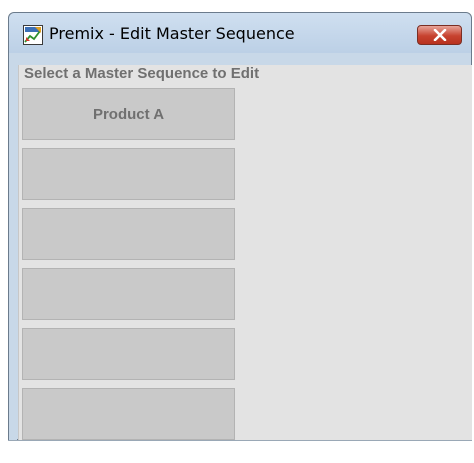 The width and height of the screenshot is (474, 463). Describe the element at coordinates (240, 440) in the screenshot. I see `window-bottom-border` at that location.